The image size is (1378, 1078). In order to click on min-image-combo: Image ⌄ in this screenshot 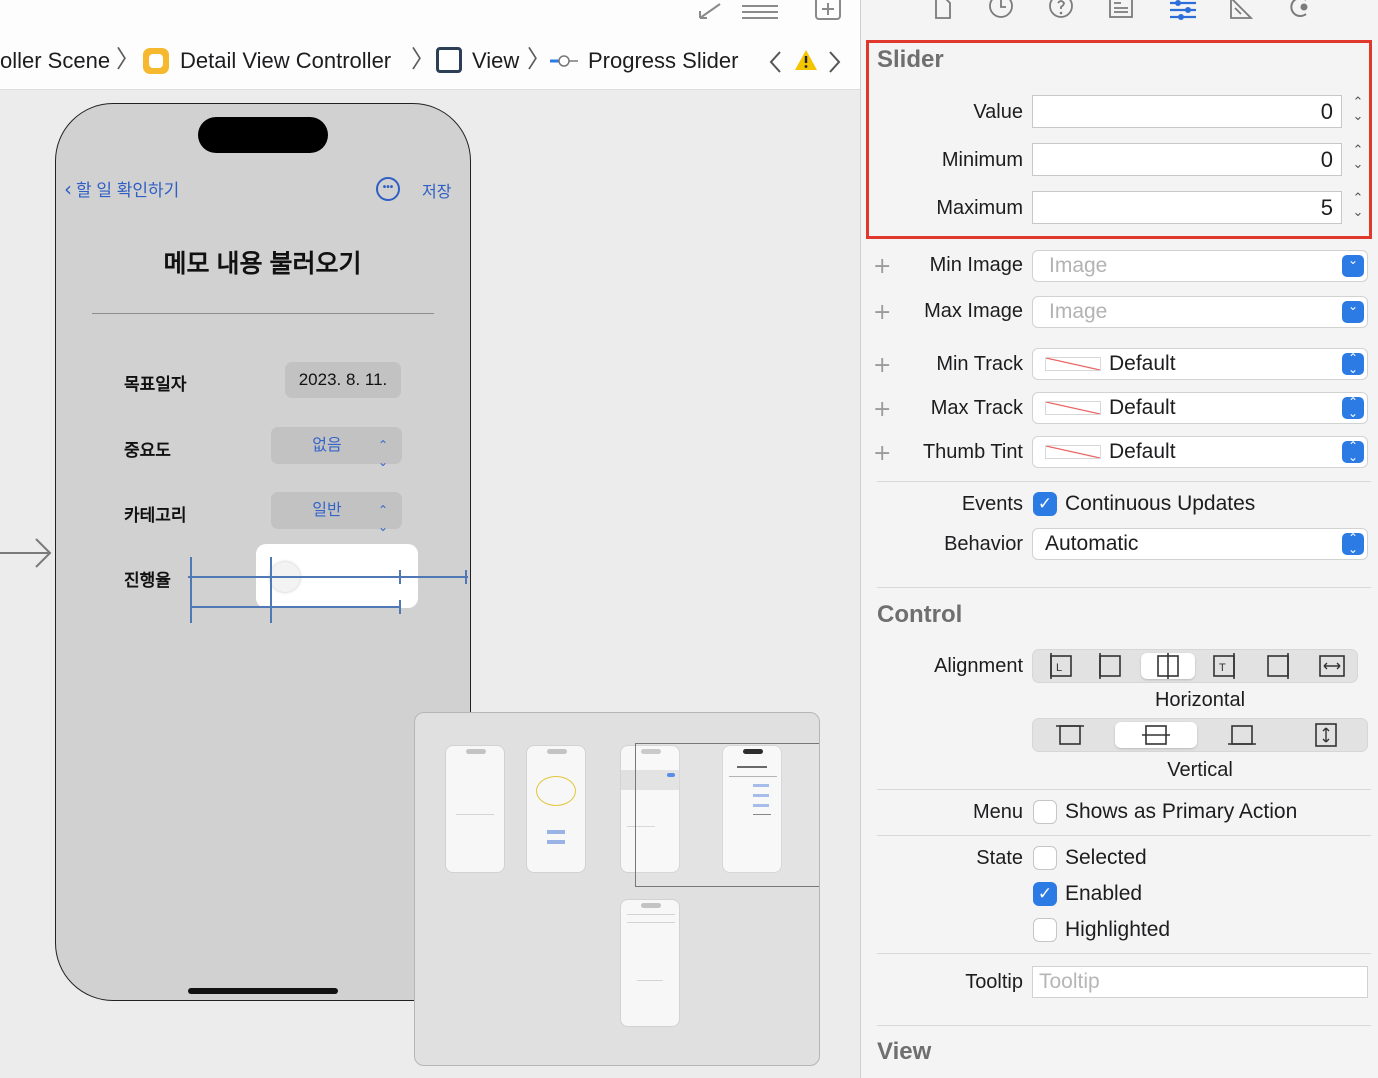, I will do `click(1200, 266)`.